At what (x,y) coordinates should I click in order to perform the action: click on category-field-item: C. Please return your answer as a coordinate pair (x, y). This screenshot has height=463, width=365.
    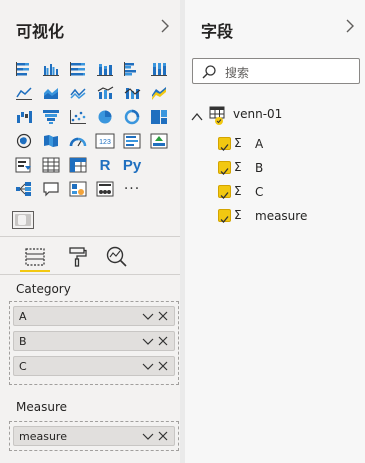
    Looking at the image, I should click on (94, 366).